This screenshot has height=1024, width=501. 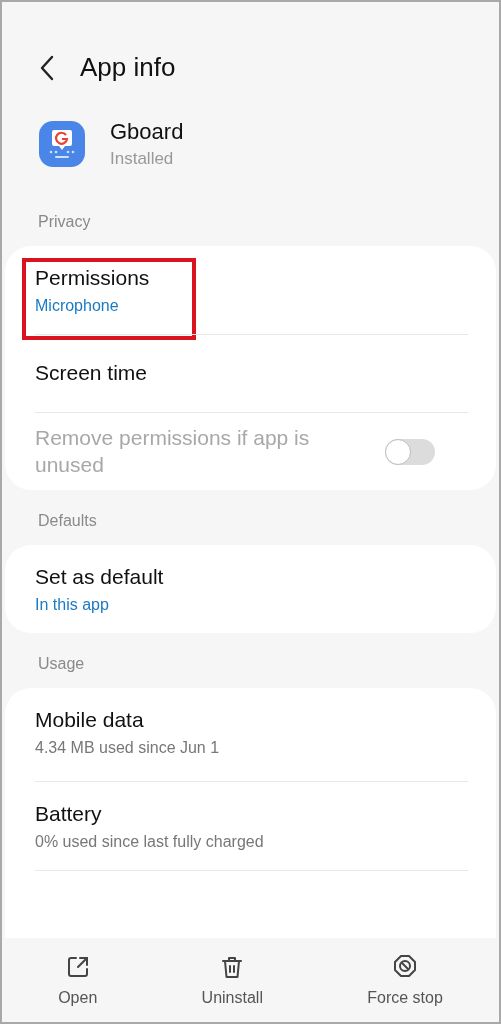 What do you see at coordinates (128, 747) in the screenshot?
I see `setting-summary: 4.34 MB used since Jun 1` at bounding box center [128, 747].